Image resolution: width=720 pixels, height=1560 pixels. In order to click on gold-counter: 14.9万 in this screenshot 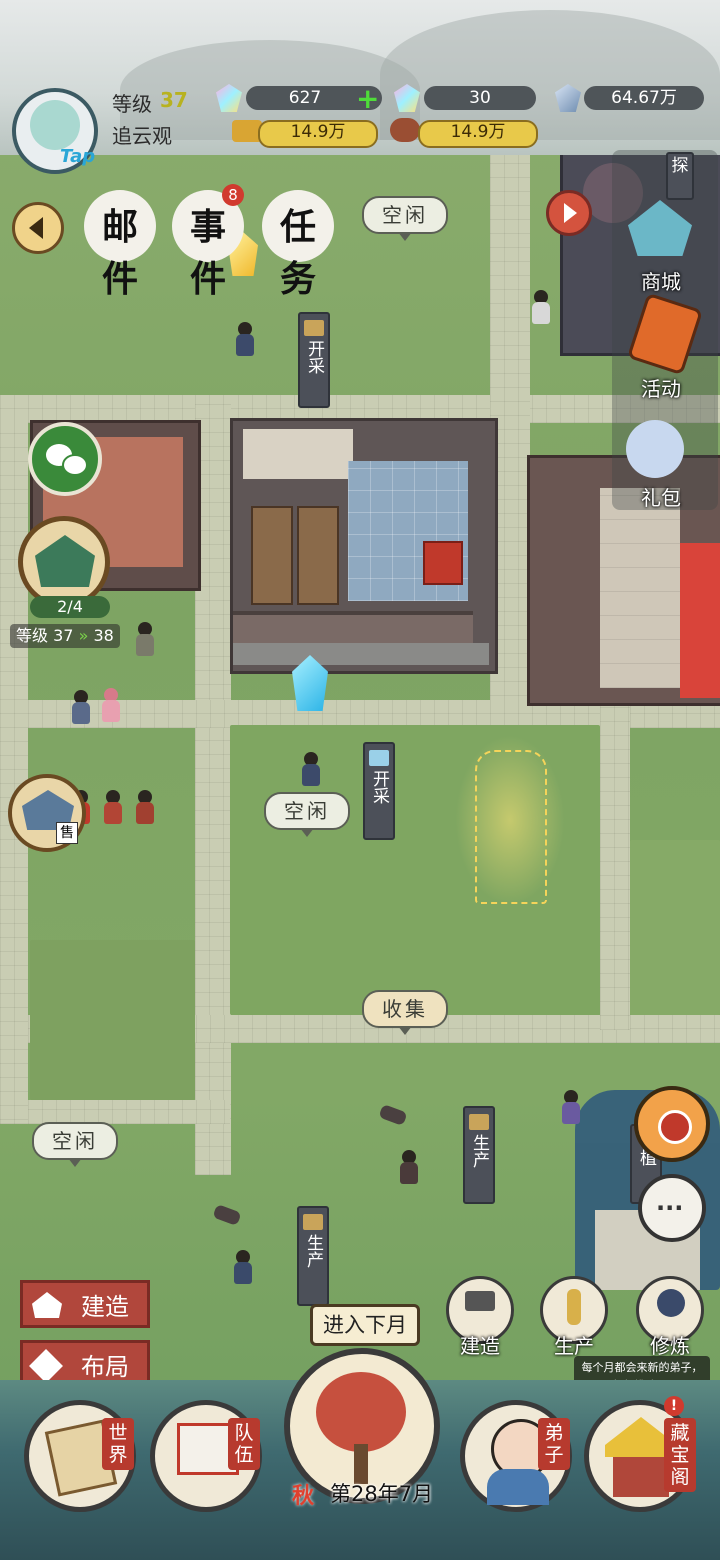, I will do `click(318, 134)`.